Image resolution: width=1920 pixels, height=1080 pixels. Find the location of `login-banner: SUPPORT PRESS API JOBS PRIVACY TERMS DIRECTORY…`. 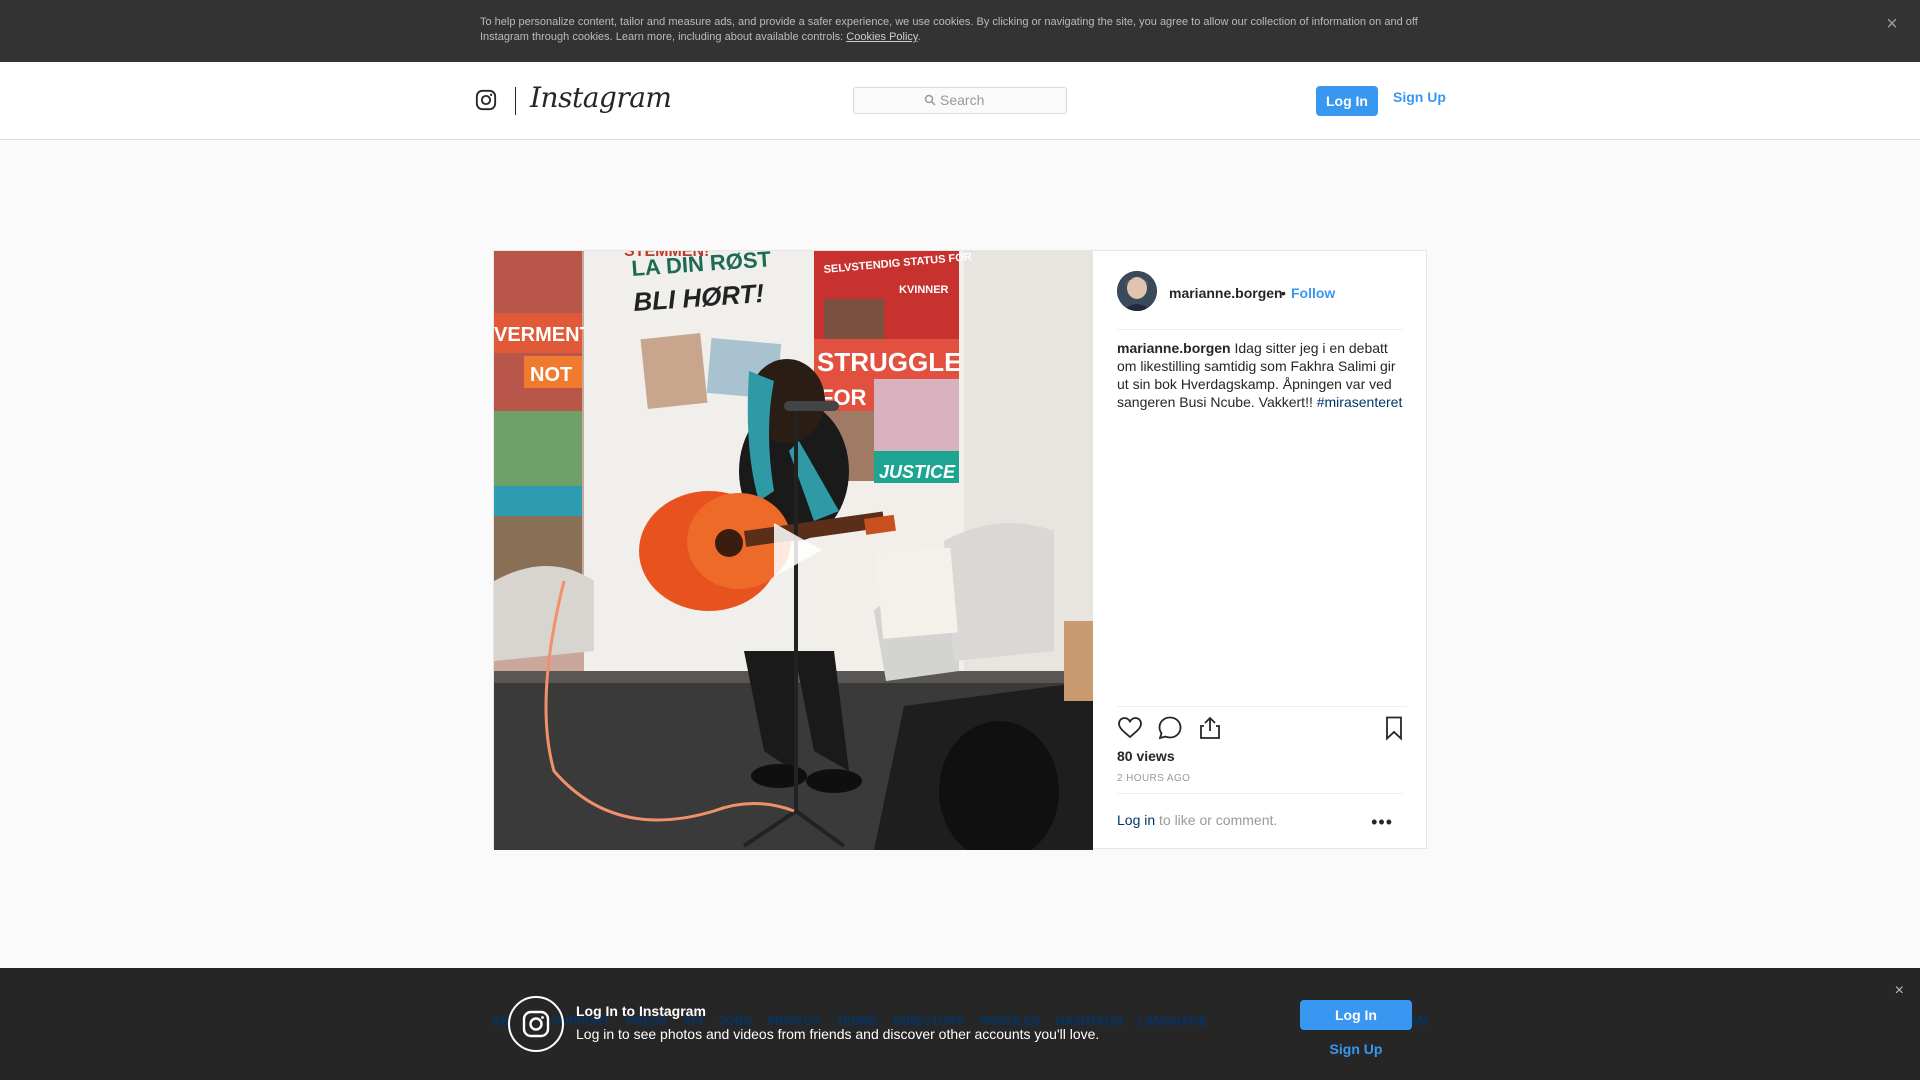

login-banner: SUPPORT PRESS API JOBS PRIVACY TERMS DIRECTORY… is located at coordinates (960, 1024).